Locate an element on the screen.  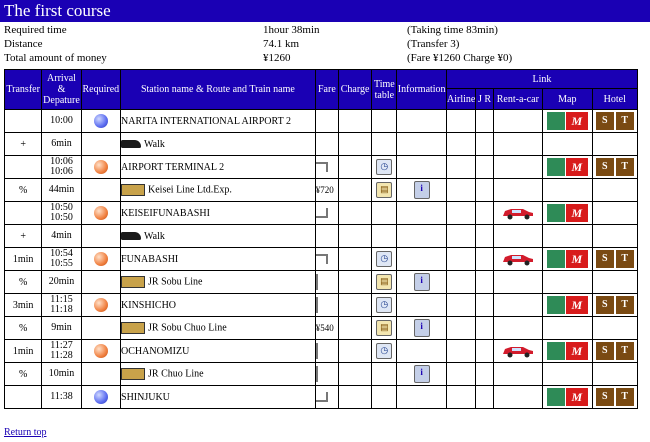
required-time-value: 1hour 38min is located at coordinates (291, 30).